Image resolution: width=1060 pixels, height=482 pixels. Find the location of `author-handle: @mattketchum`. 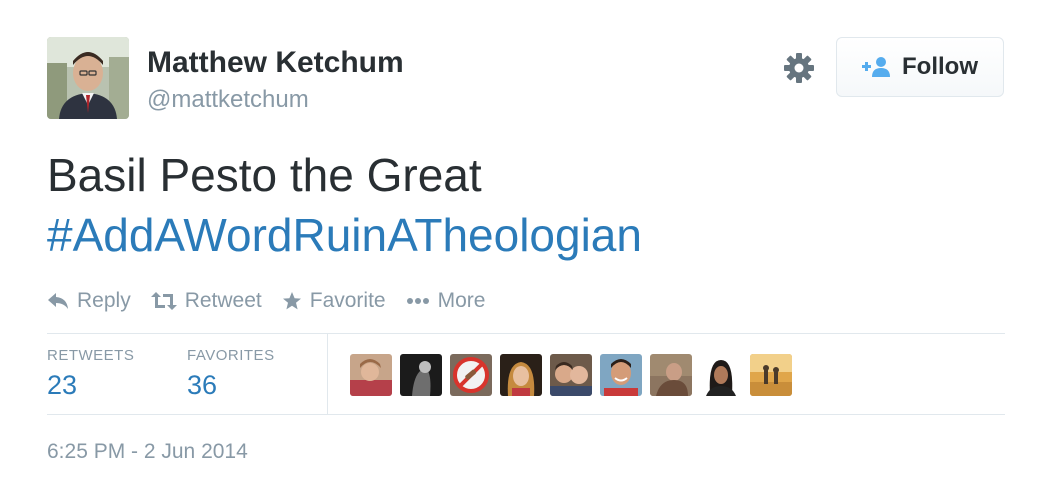

author-handle: @mattketchum is located at coordinates (228, 100).